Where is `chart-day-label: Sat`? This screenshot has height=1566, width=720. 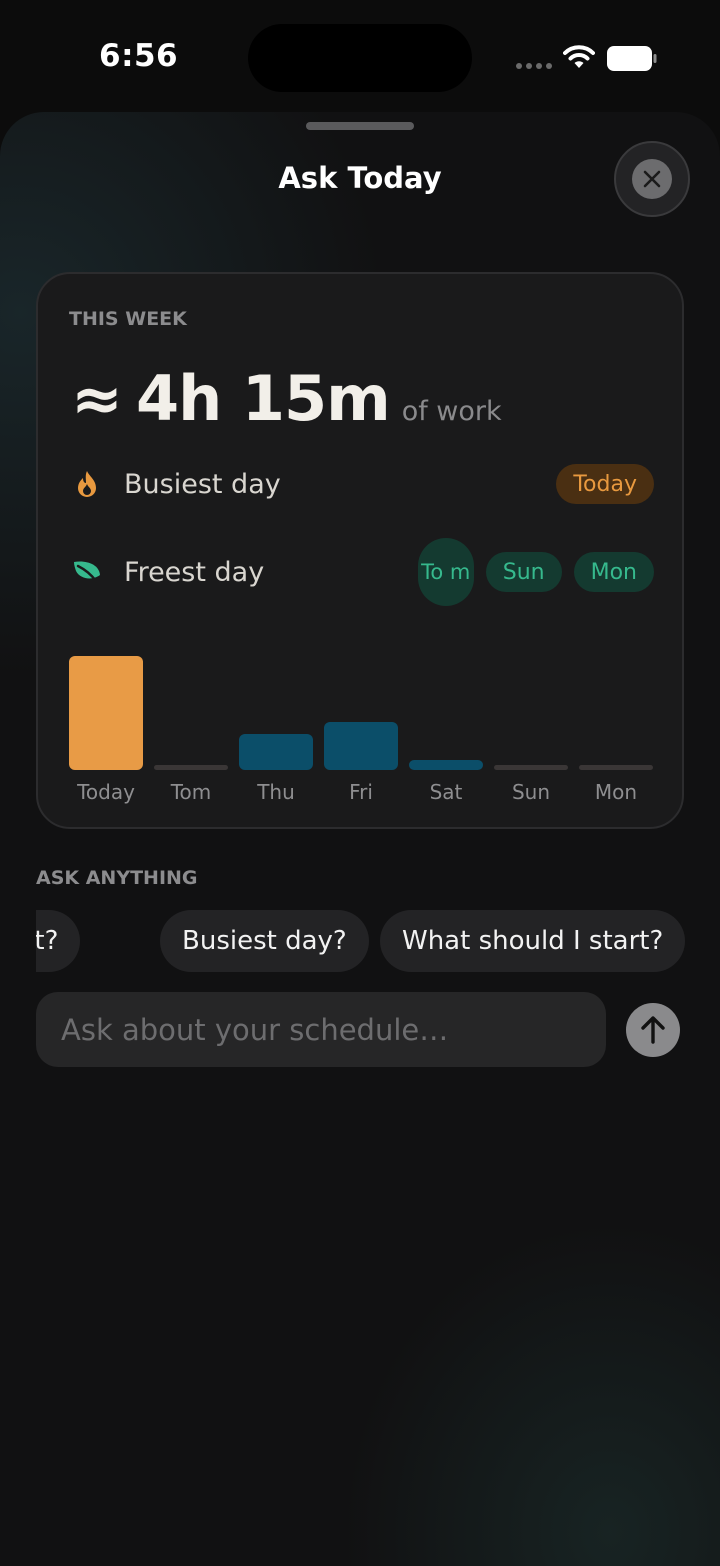 chart-day-label: Sat is located at coordinates (446, 792).